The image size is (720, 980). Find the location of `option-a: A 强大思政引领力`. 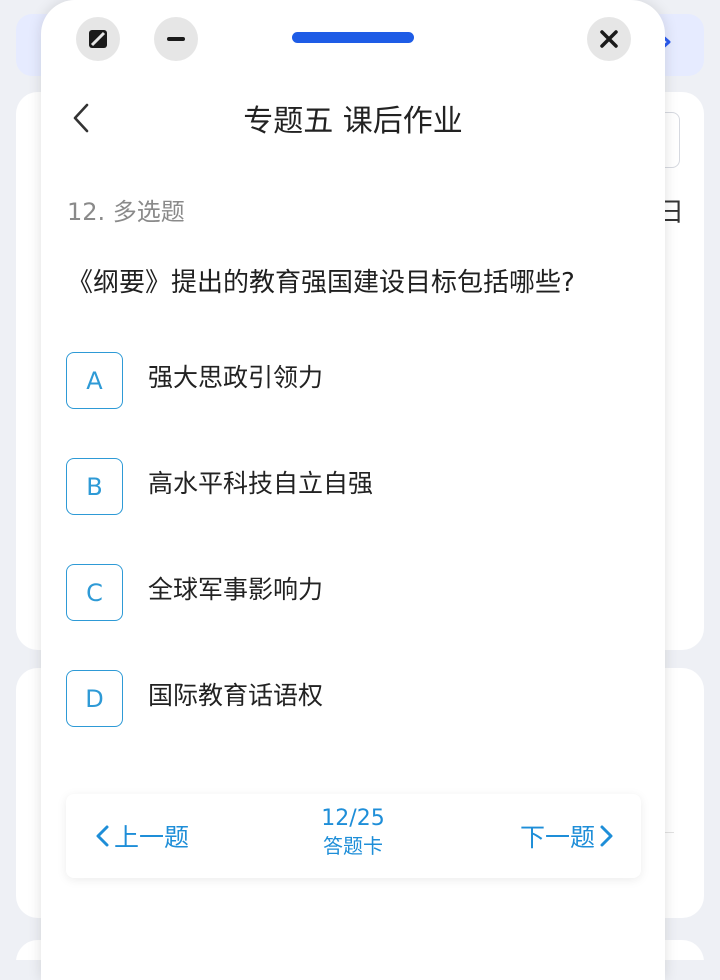

option-a: A 强大思政引领力 is located at coordinates (346, 381).